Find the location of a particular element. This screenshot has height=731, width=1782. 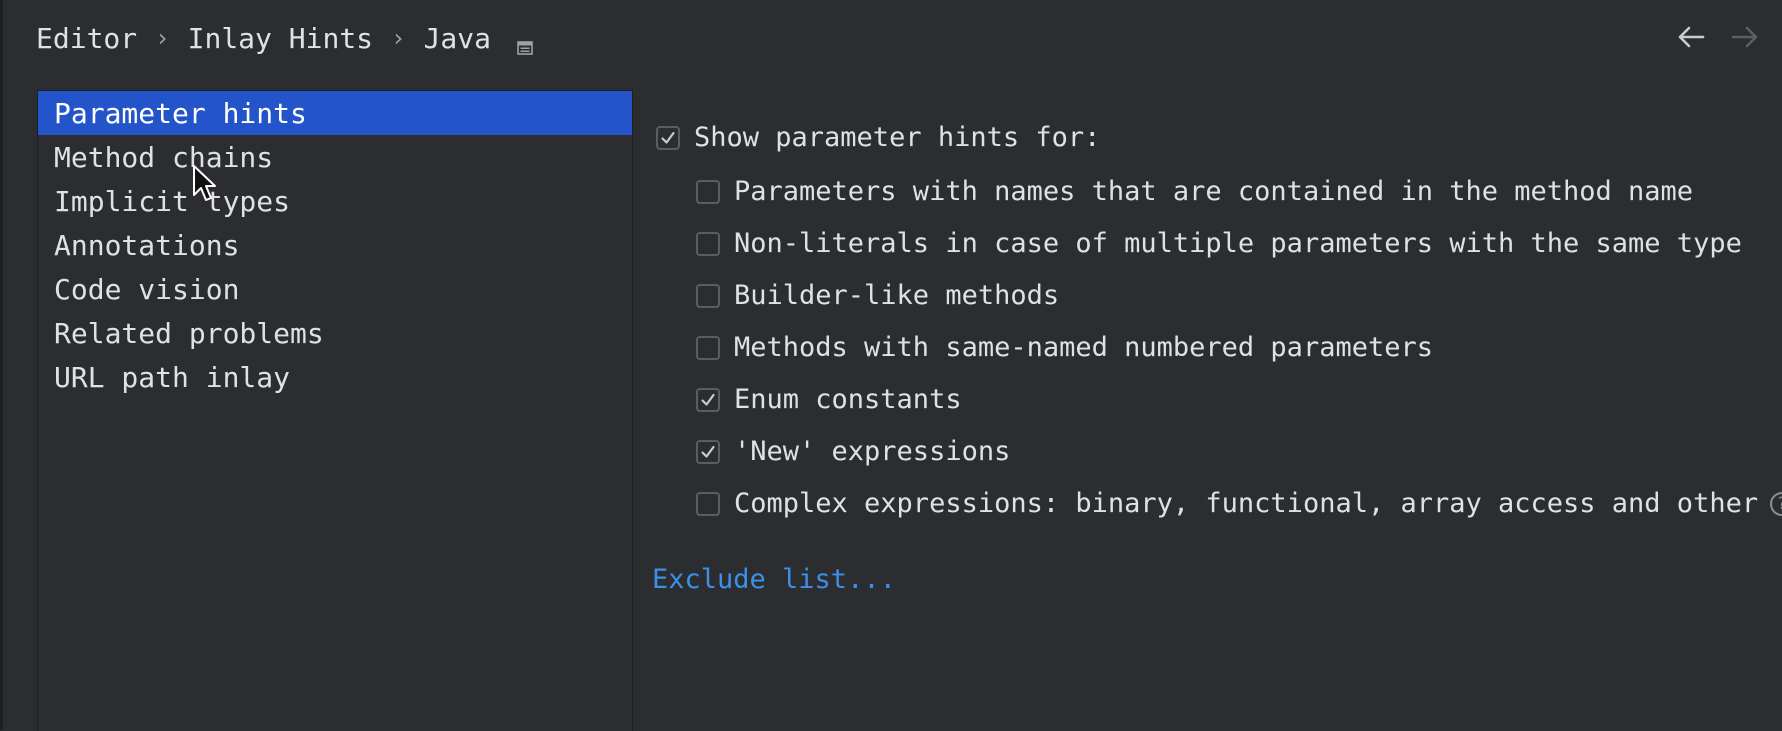

list-item-label: Implicit types is located at coordinates (172, 201).